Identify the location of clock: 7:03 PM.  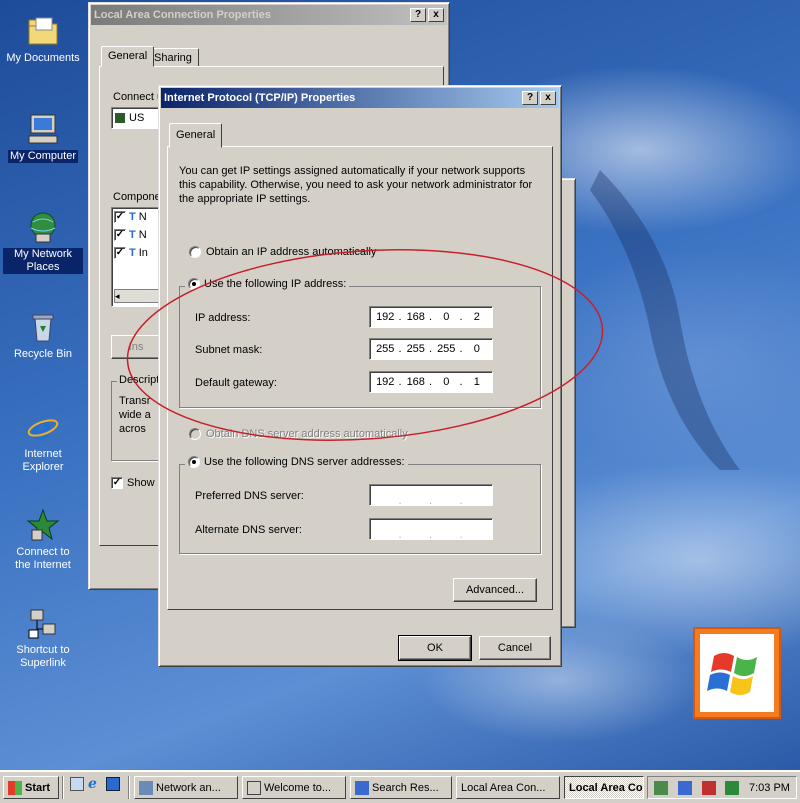
(769, 788).